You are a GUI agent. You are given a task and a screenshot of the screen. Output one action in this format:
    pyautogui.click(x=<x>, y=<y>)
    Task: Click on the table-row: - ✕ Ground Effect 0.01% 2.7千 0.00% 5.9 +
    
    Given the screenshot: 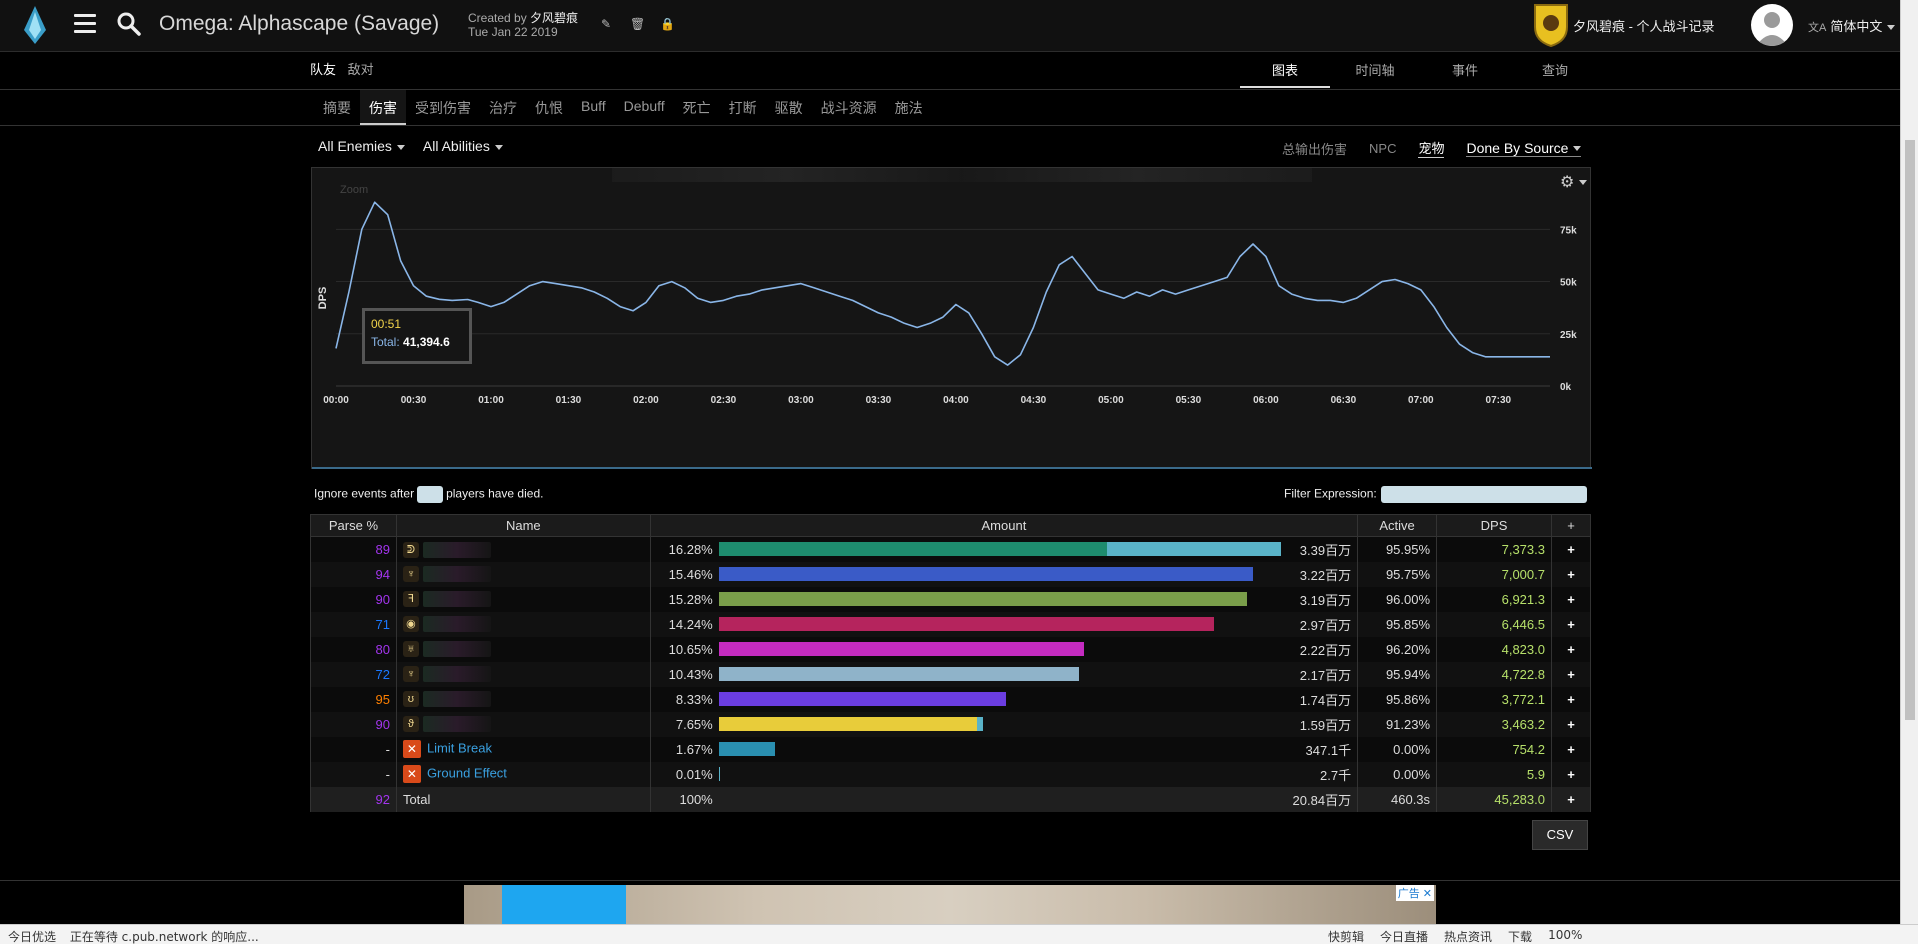 What is the action you would take?
    pyautogui.click(x=951, y=774)
    